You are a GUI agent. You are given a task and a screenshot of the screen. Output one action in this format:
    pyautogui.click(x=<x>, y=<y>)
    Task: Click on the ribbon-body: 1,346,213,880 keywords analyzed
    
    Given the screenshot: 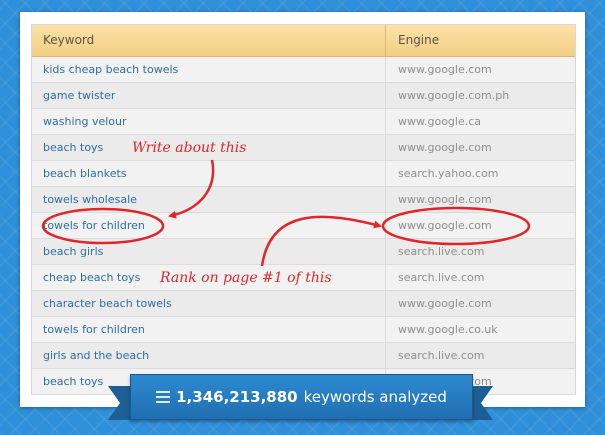 What is the action you would take?
    pyautogui.click(x=301, y=397)
    